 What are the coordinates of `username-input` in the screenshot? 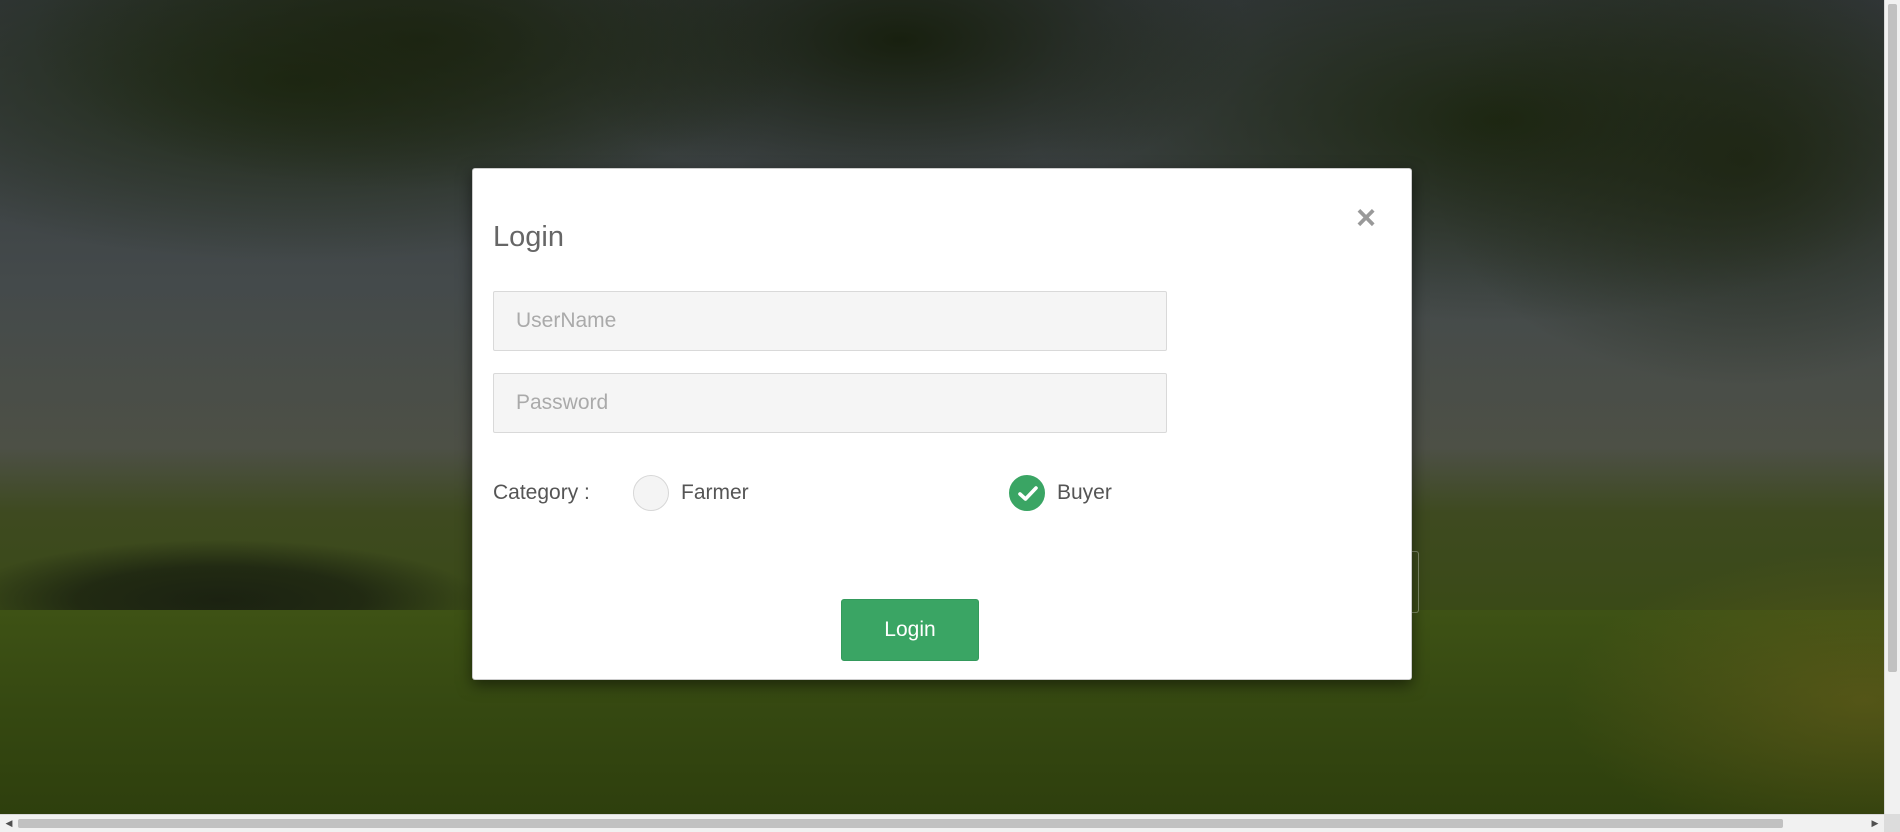 It's located at (830, 321).